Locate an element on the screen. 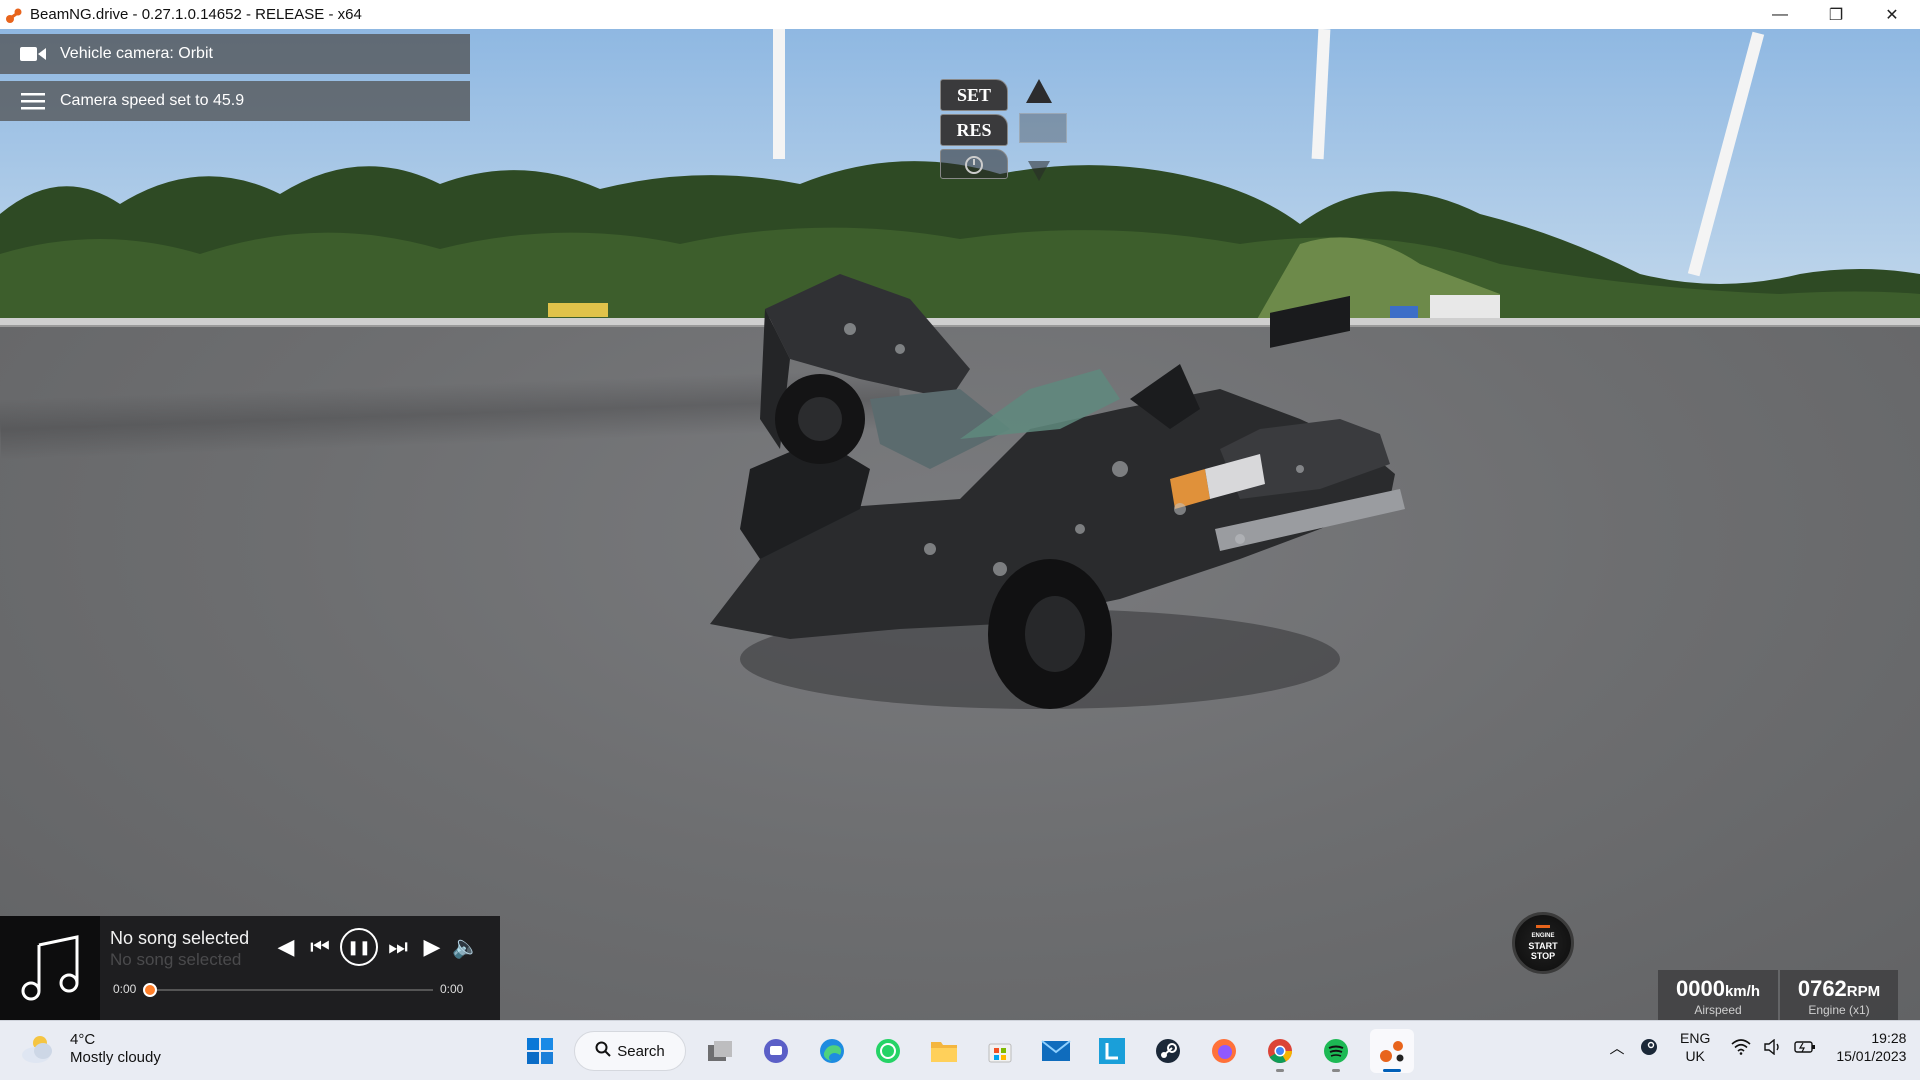 This screenshot has height=1080, width=1920. menu-icon is located at coordinates (33, 101).